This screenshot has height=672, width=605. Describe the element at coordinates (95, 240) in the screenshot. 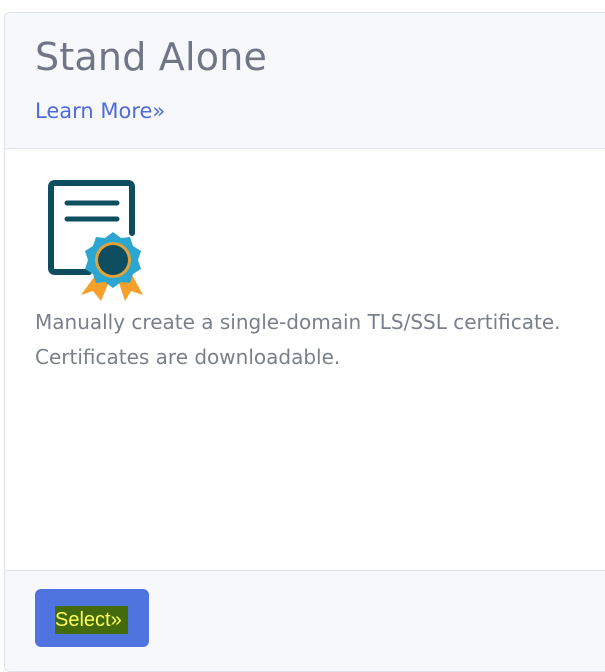

I see `certificate-icon` at that location.